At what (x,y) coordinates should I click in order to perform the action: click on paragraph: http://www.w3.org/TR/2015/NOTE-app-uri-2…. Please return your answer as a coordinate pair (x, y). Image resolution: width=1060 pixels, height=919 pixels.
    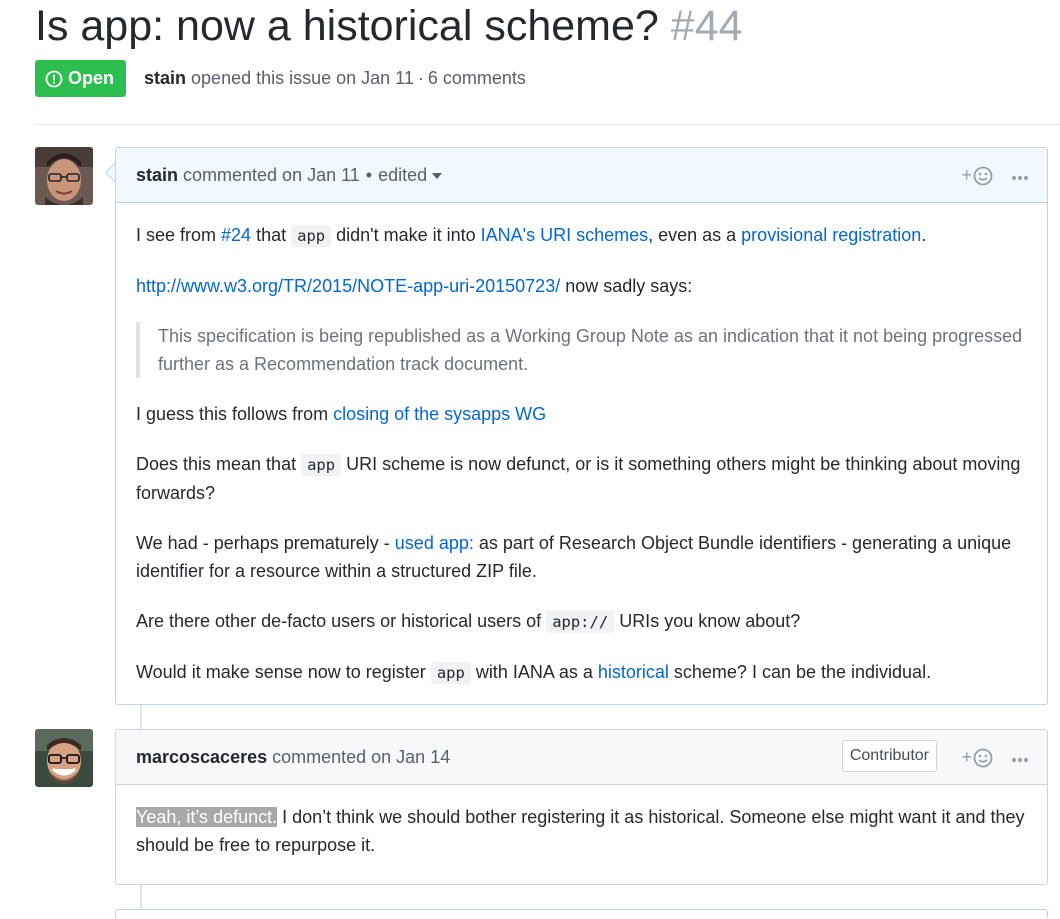
    Looking at the image, I should click on (581, 286).